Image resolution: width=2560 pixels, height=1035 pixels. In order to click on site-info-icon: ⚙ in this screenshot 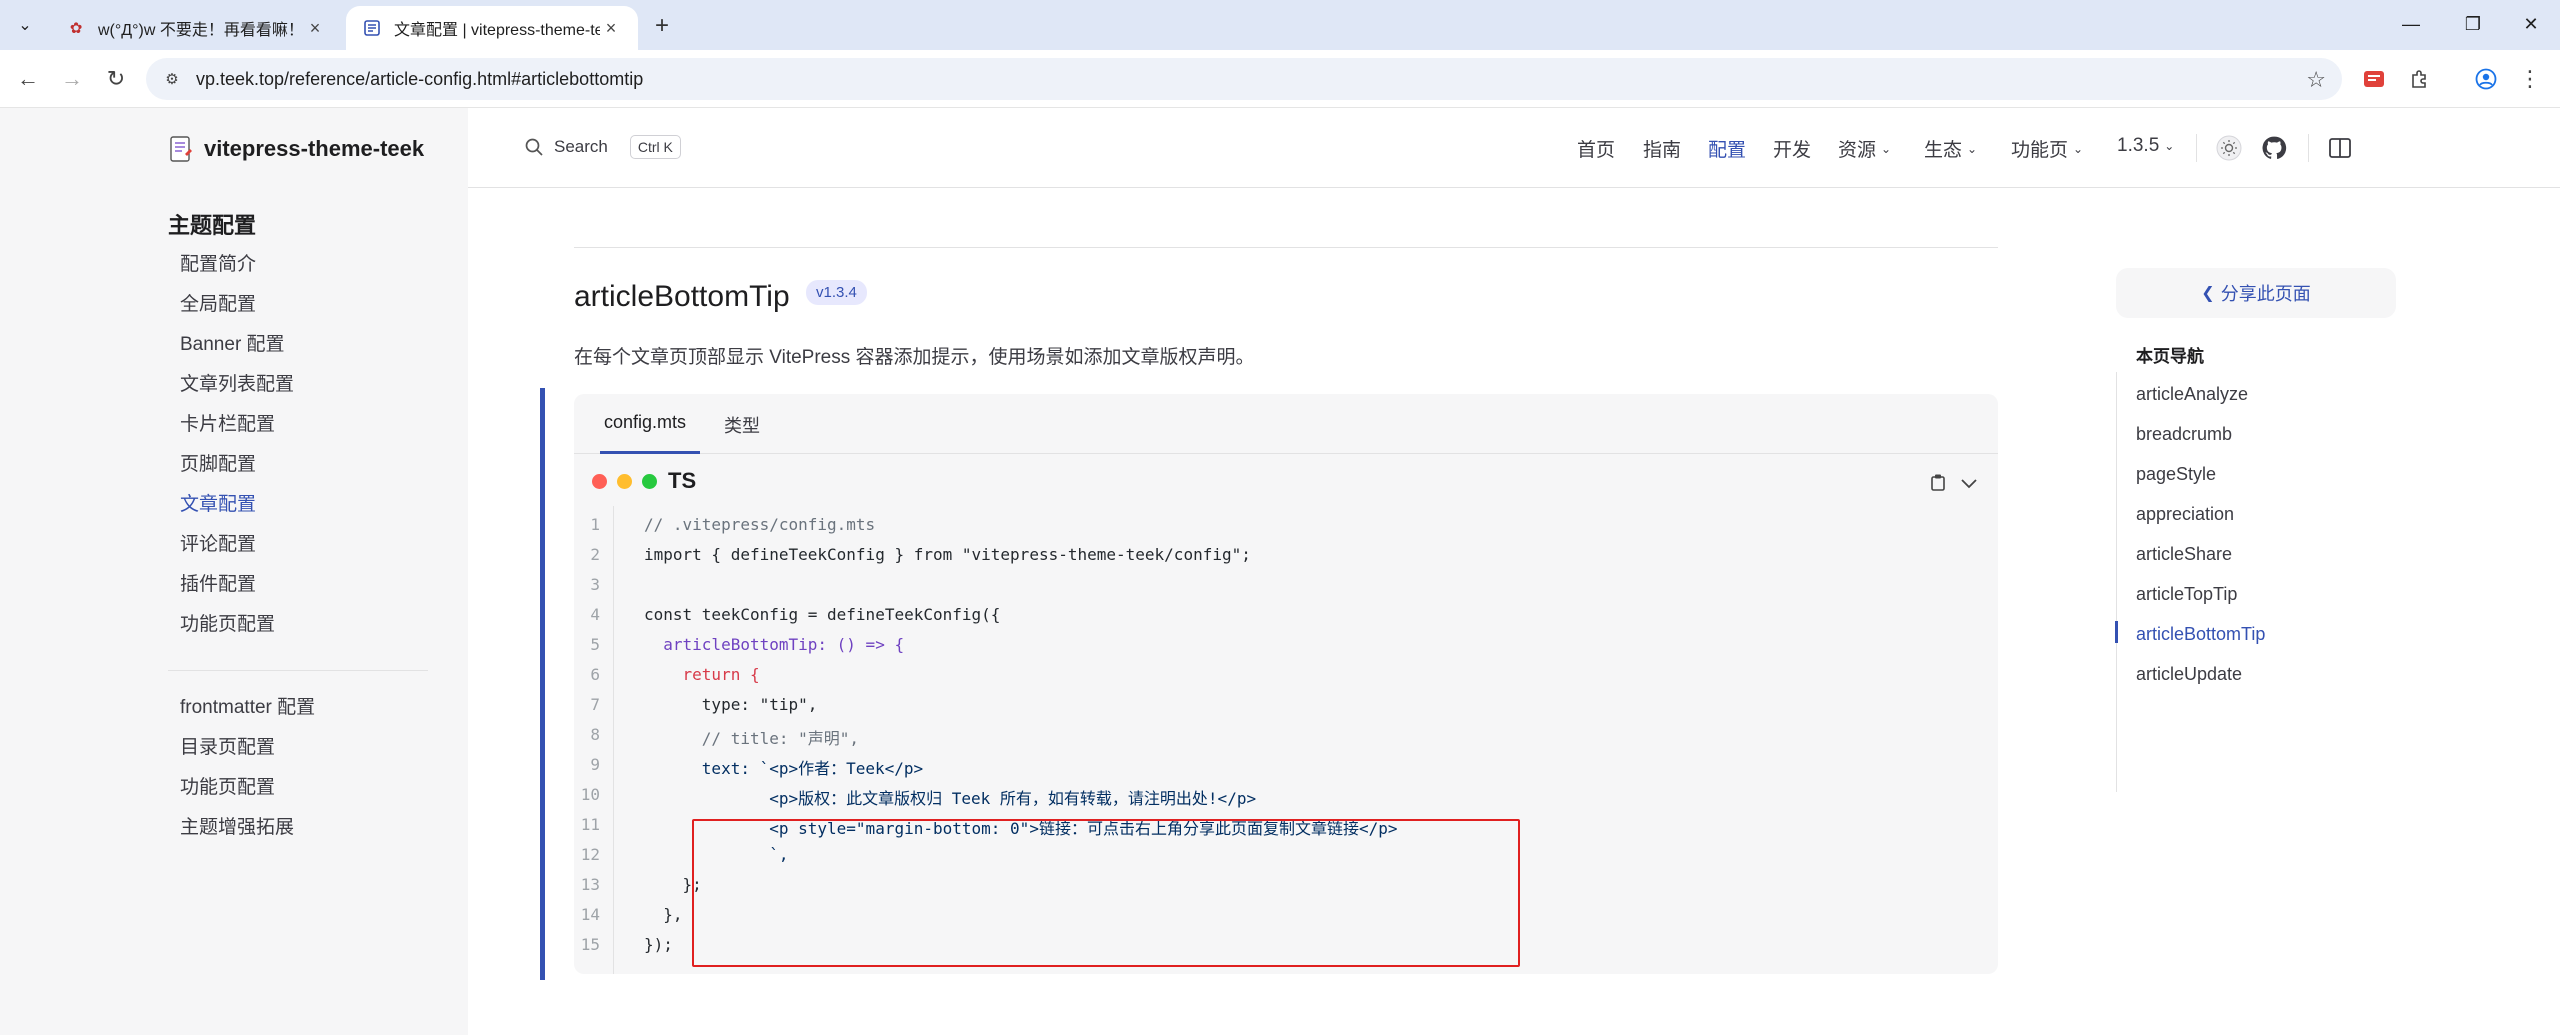, I will do `click(172, 79)`.